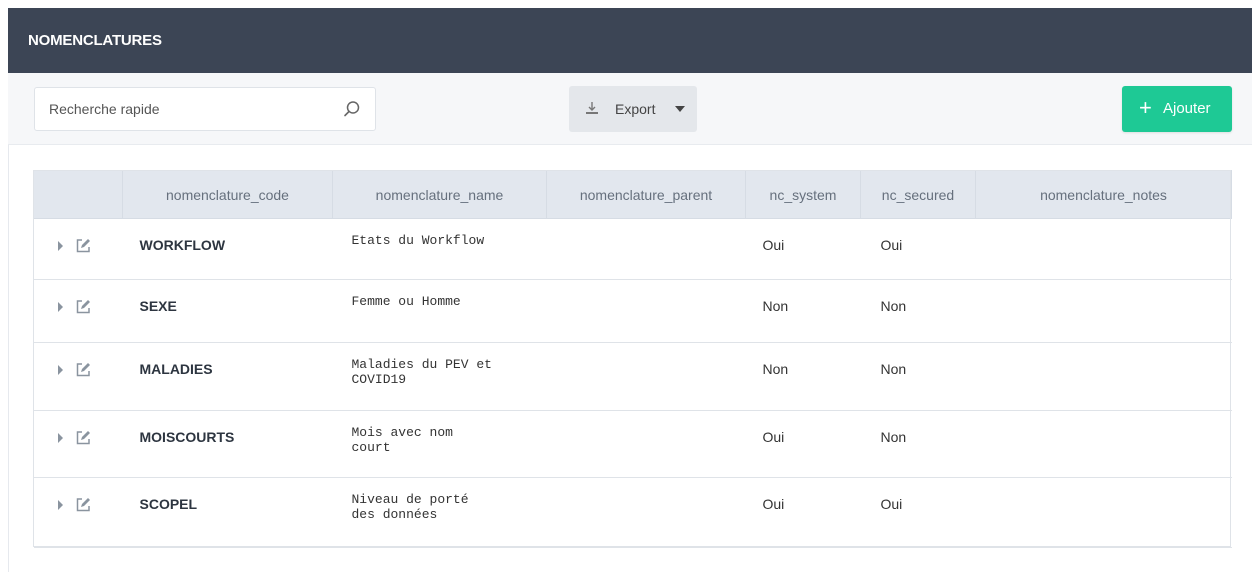 This screenshot has width=1252, height=572. Describe the element at coordinates (394, 514) in the screenshot. I see `cell-name-line: des données` at that location.